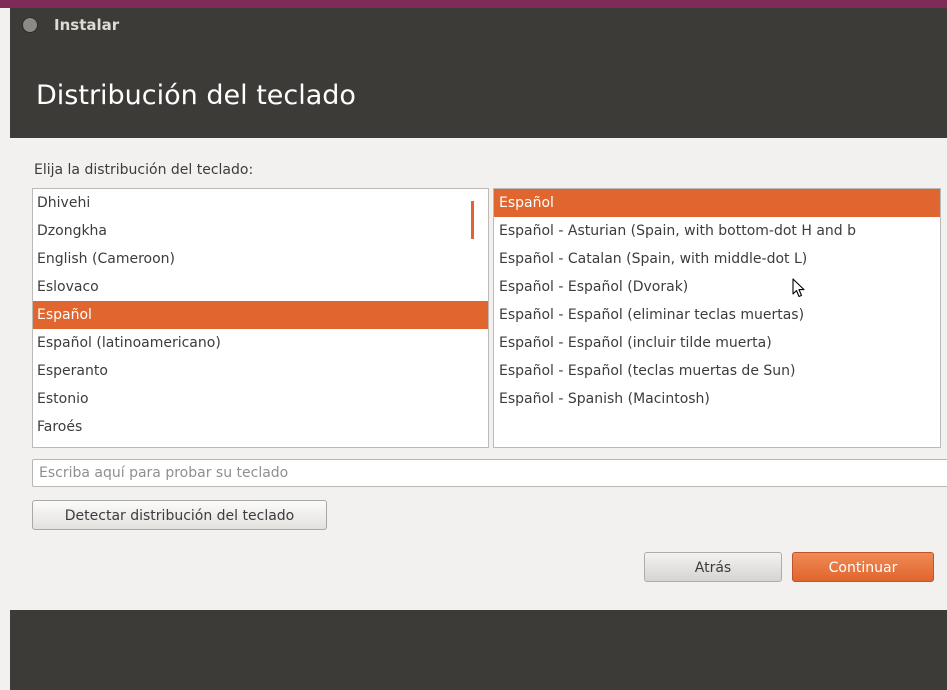 The width and height of the screenshot is (947, 690). I want to click on window-titlebar: Instalar, so click(478, 25).